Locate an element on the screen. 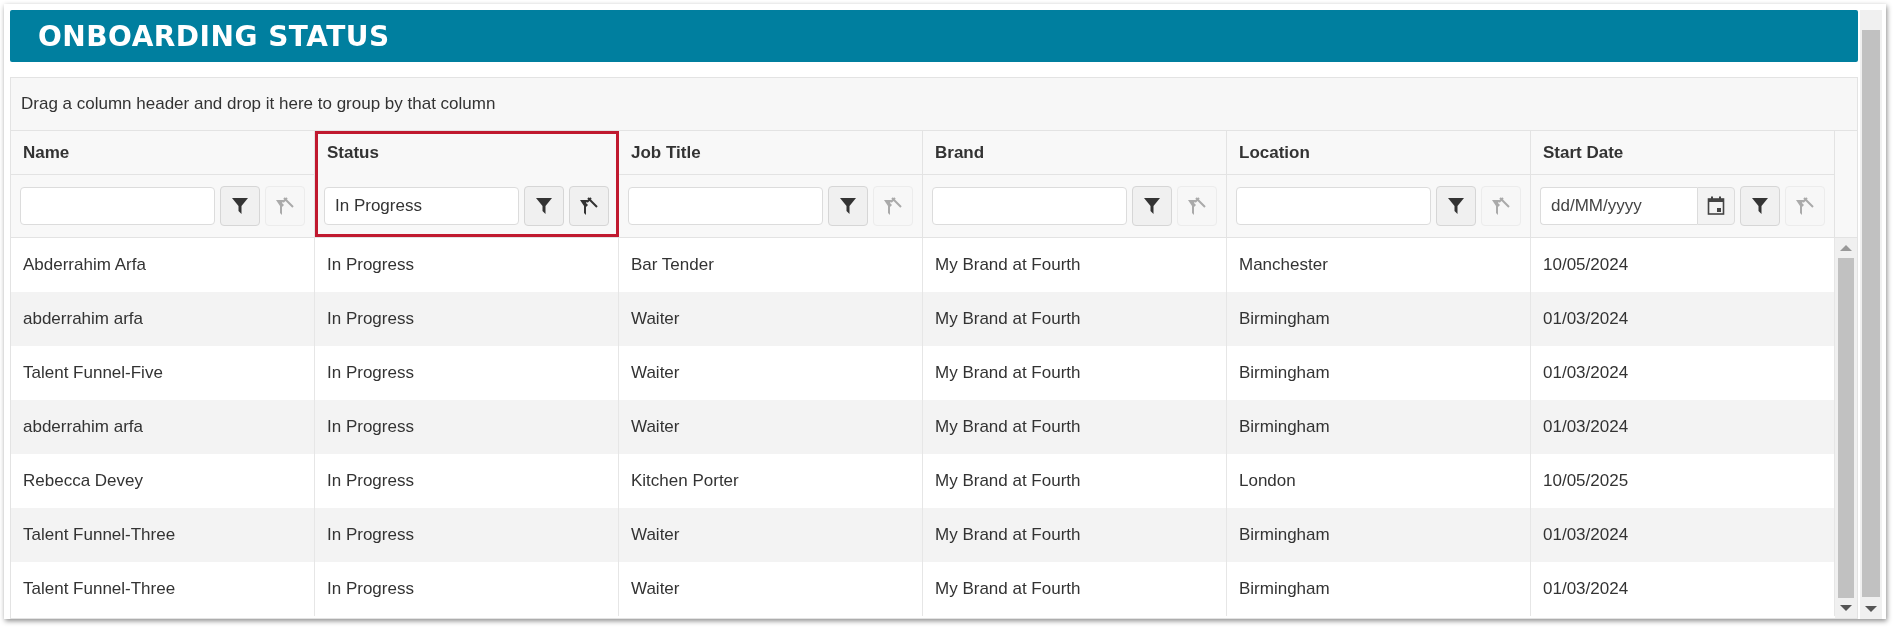 This screenshot has height=627, width=1896. column-header: Job Title is located at coordinates (770, 153).